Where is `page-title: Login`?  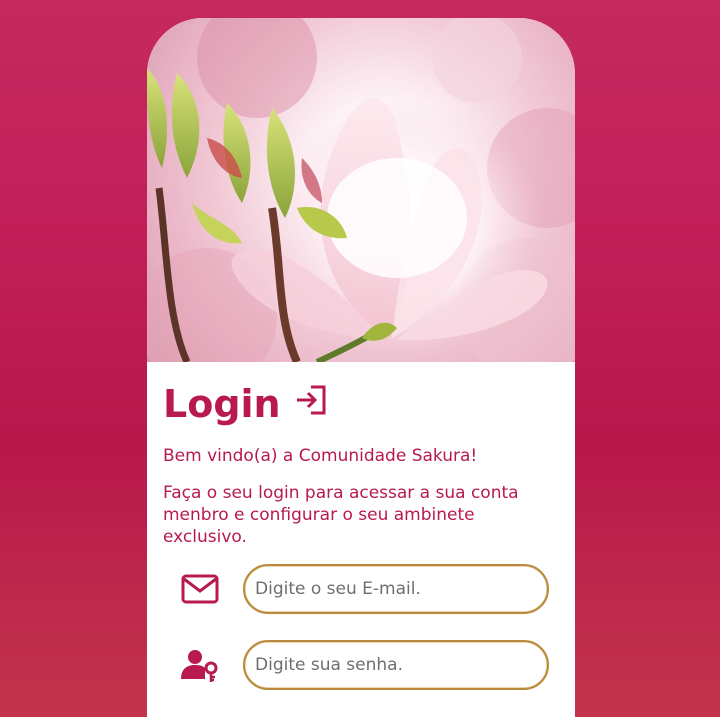 page-title: Login is located at coordinates (222, 404).